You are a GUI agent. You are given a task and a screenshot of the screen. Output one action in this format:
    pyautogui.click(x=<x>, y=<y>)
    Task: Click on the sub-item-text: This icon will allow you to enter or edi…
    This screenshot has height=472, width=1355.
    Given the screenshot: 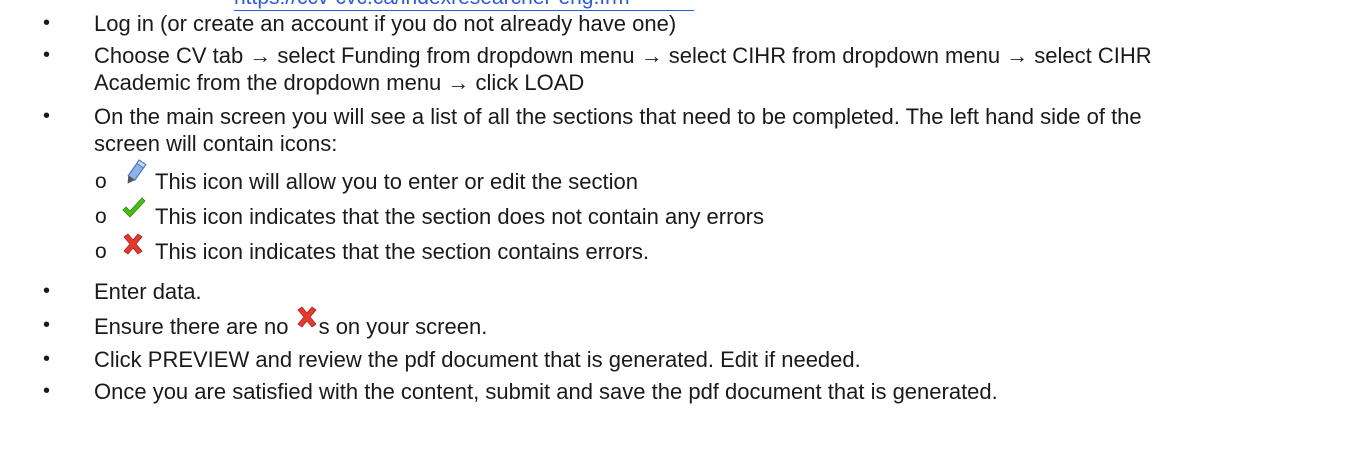 What is the action you would take?
    pyautogui.click(x=397, y=181)
    